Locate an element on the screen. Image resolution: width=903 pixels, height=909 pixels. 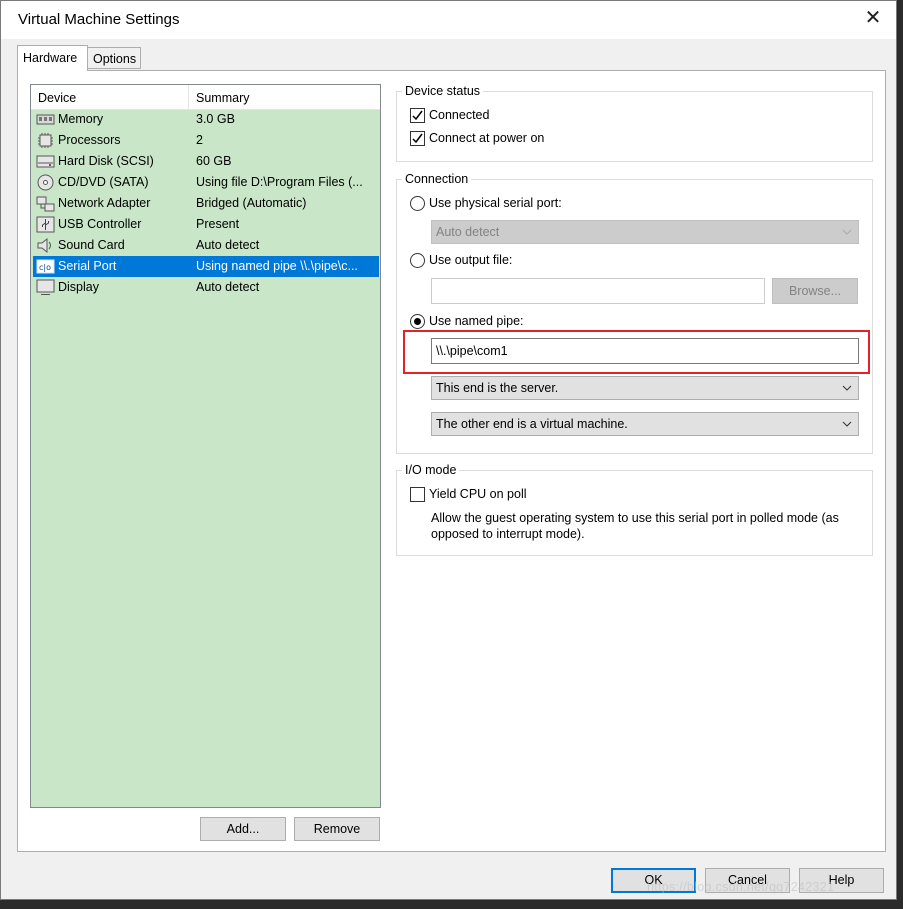
help-button: Help is located at coordinates (841, 880).